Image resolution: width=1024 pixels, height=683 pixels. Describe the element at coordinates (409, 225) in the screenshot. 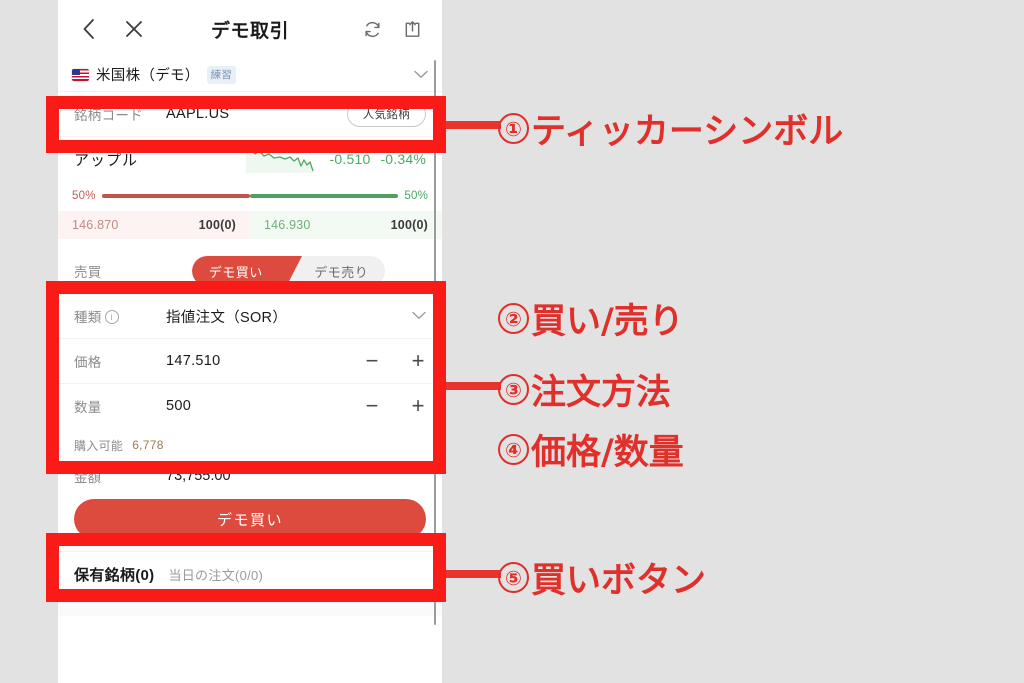

I see `ask-size: 100(0)` at that location.